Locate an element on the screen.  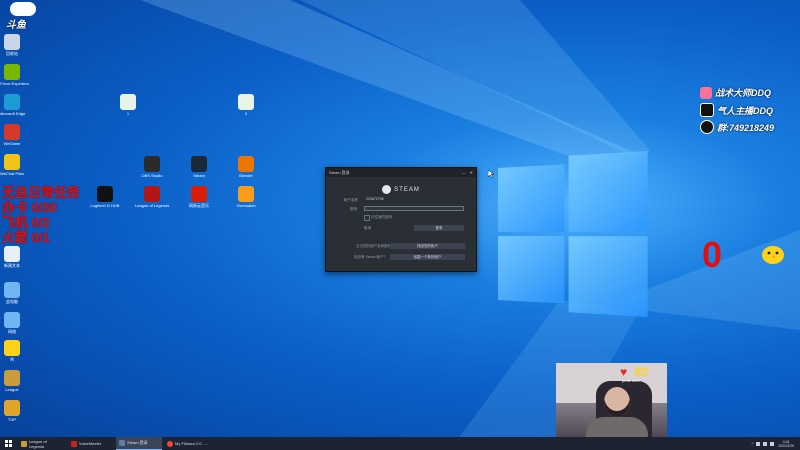
windows-start-icon is located at coordinates (8, 443).